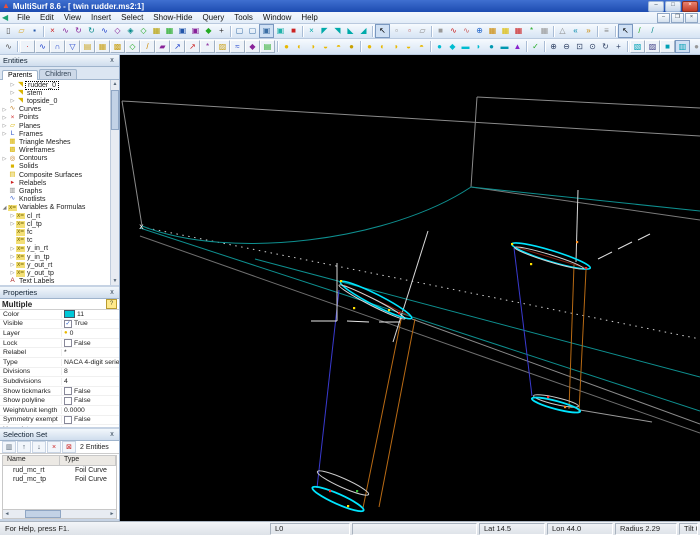 The height and width of the screenshot is (535, 700). Describe the element at coordinates (59, 382) in the screenshot. I see `prop-subdivisions: Subdivisions 4` at that location.